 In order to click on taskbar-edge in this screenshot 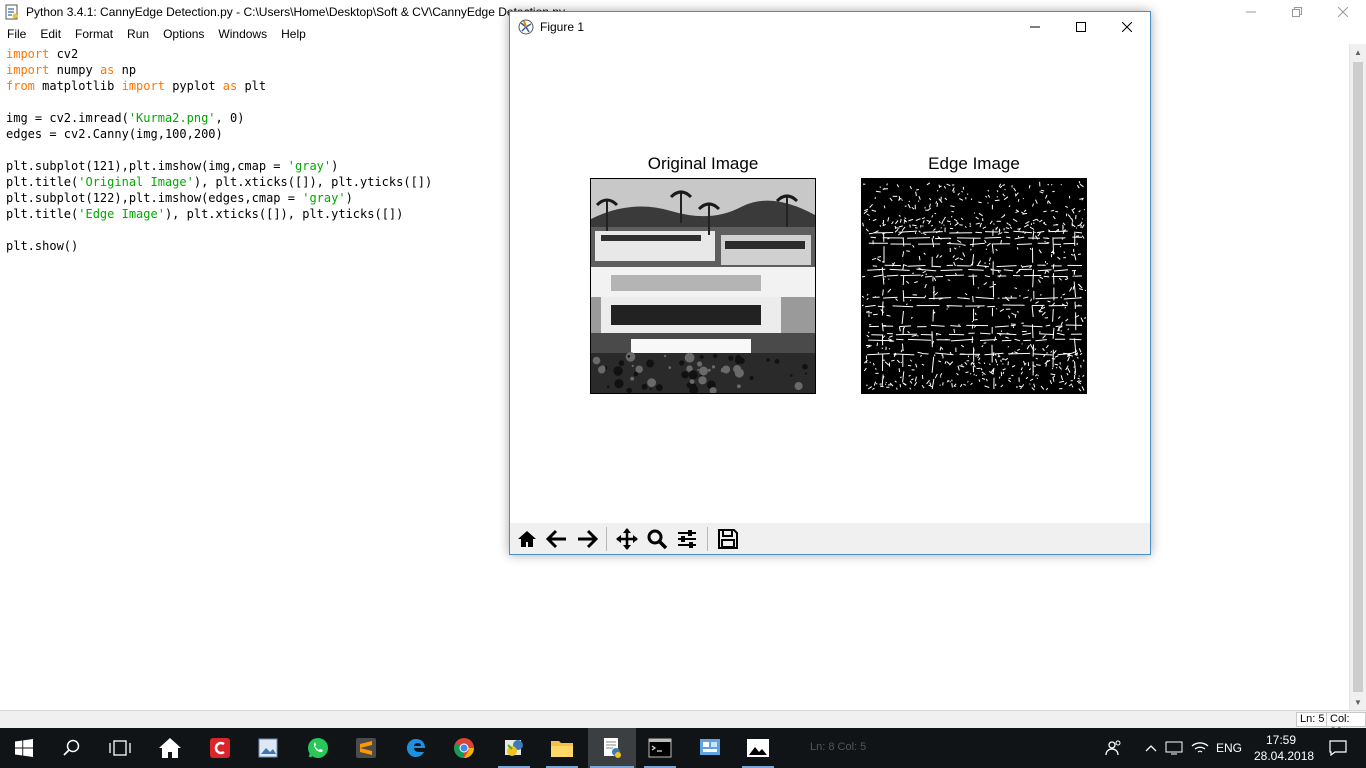, I will do `click(416, 748)`.